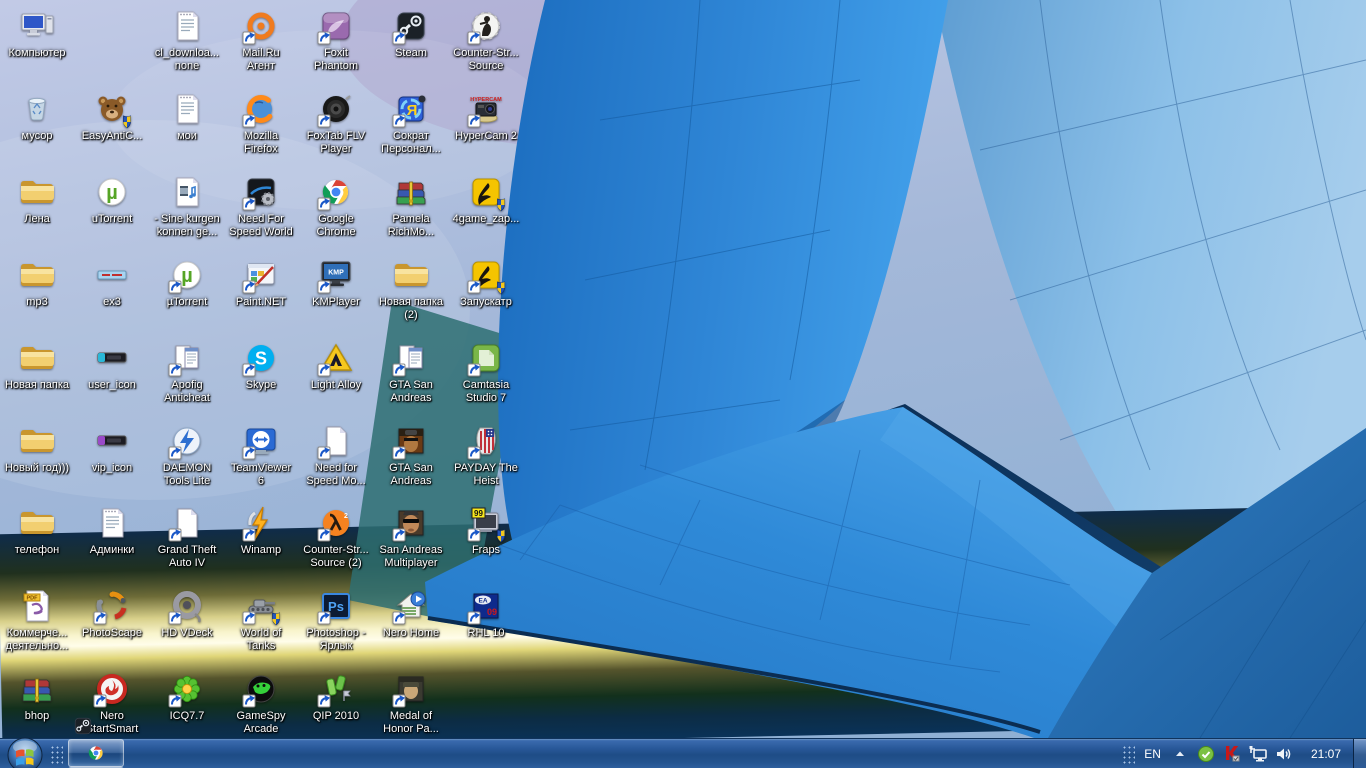  Describe the element at coordinates (112, 613) in the screenshot. I see `desktop-icon-c2-r8: PhotoScape` at that location.